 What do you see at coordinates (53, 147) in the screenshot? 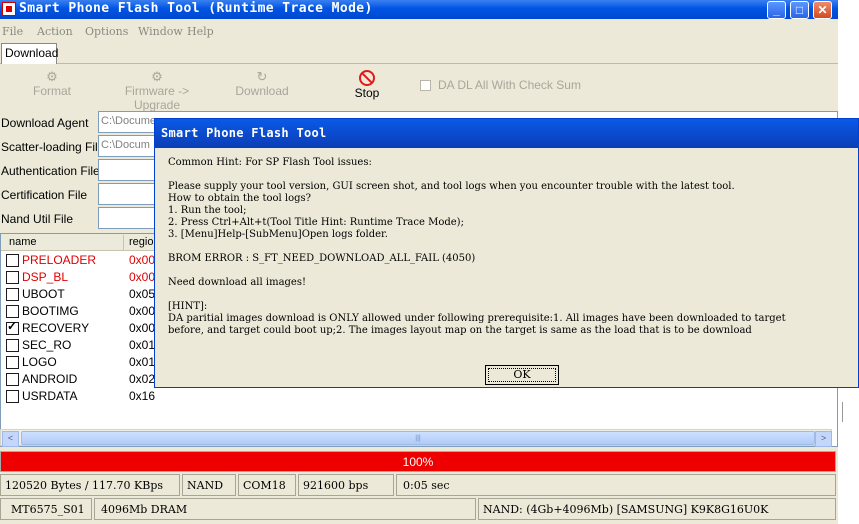
I see `scatter-file-label: Scatter-loading File` at bounding box center [53, 147].